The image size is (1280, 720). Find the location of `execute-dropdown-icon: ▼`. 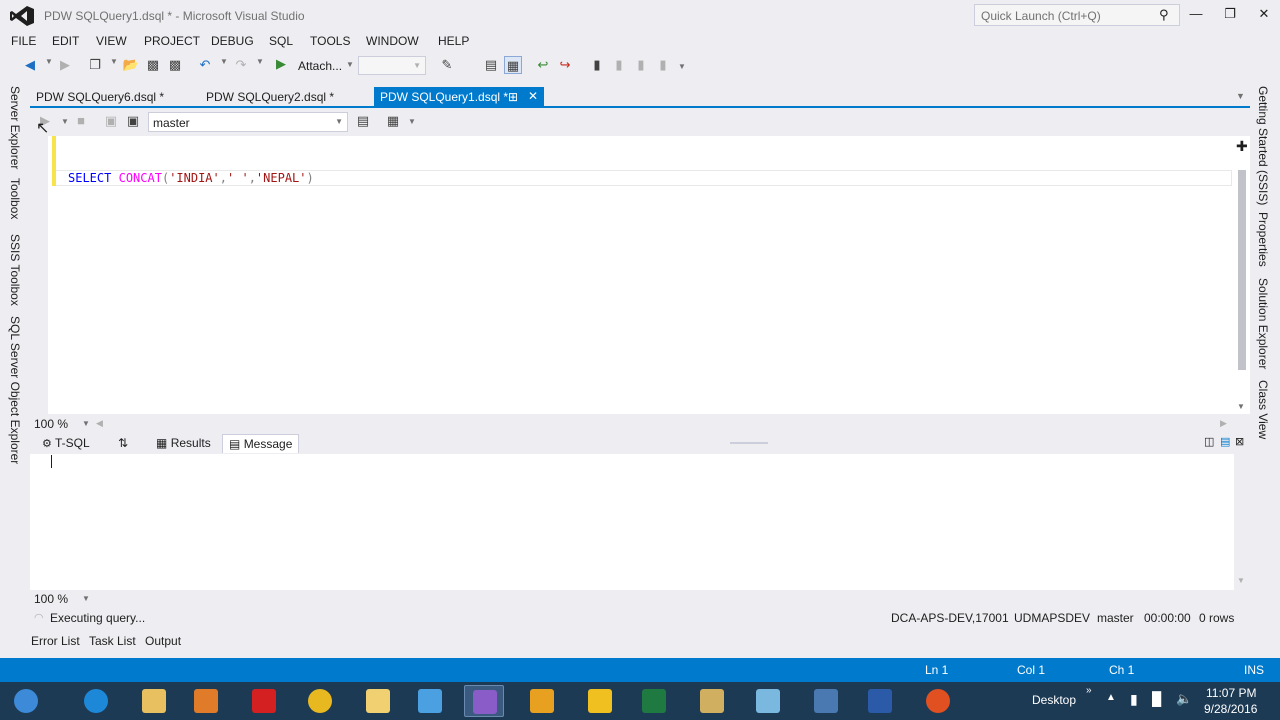

execute-dropdown-icon: ▼ is located at coordinates (65, 121).